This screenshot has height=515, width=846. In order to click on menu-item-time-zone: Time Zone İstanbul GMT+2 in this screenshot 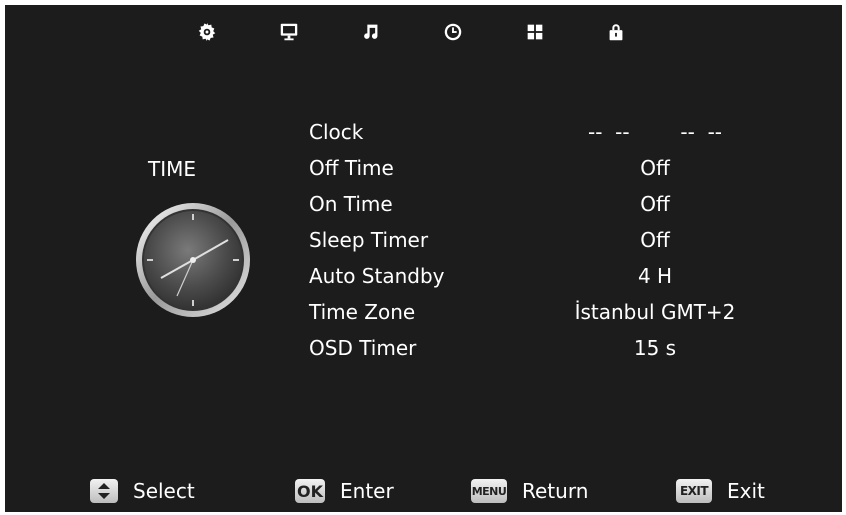, I will do `click(545, 313)`.